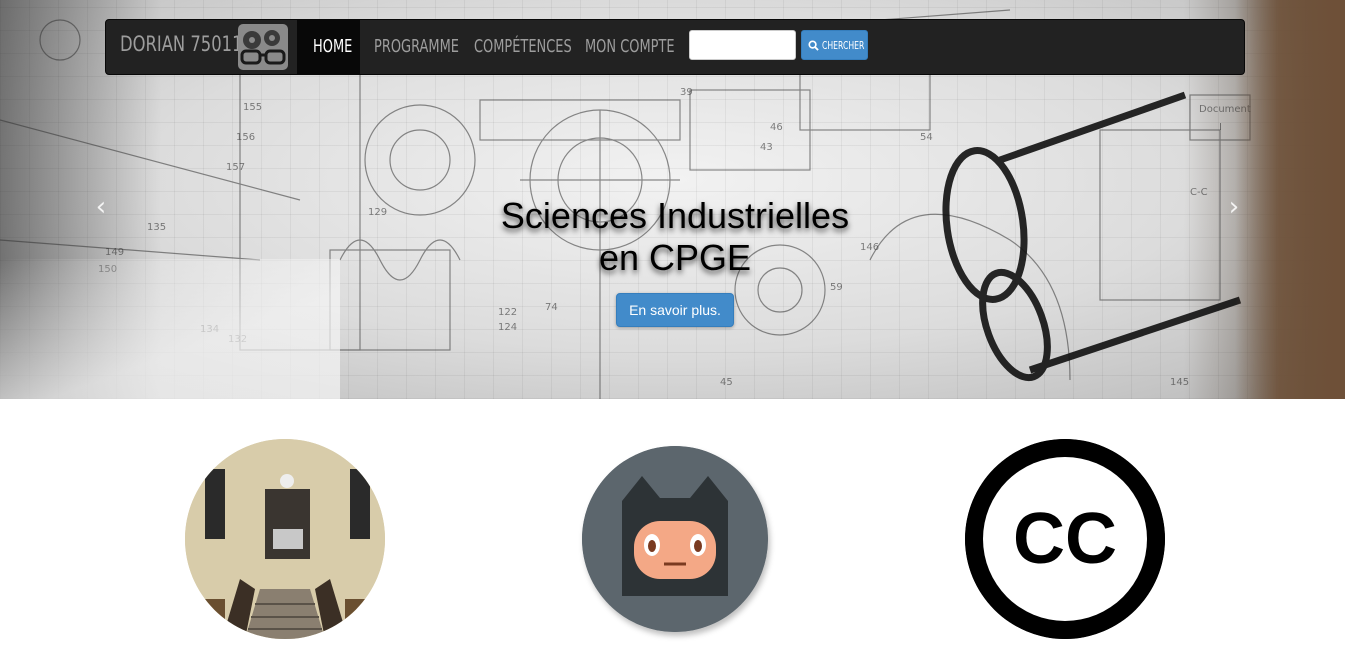  What do you see at coordinates (252, 107) in the screenshot?
I see `svg-text: 155` at bounding box center [252, 107].